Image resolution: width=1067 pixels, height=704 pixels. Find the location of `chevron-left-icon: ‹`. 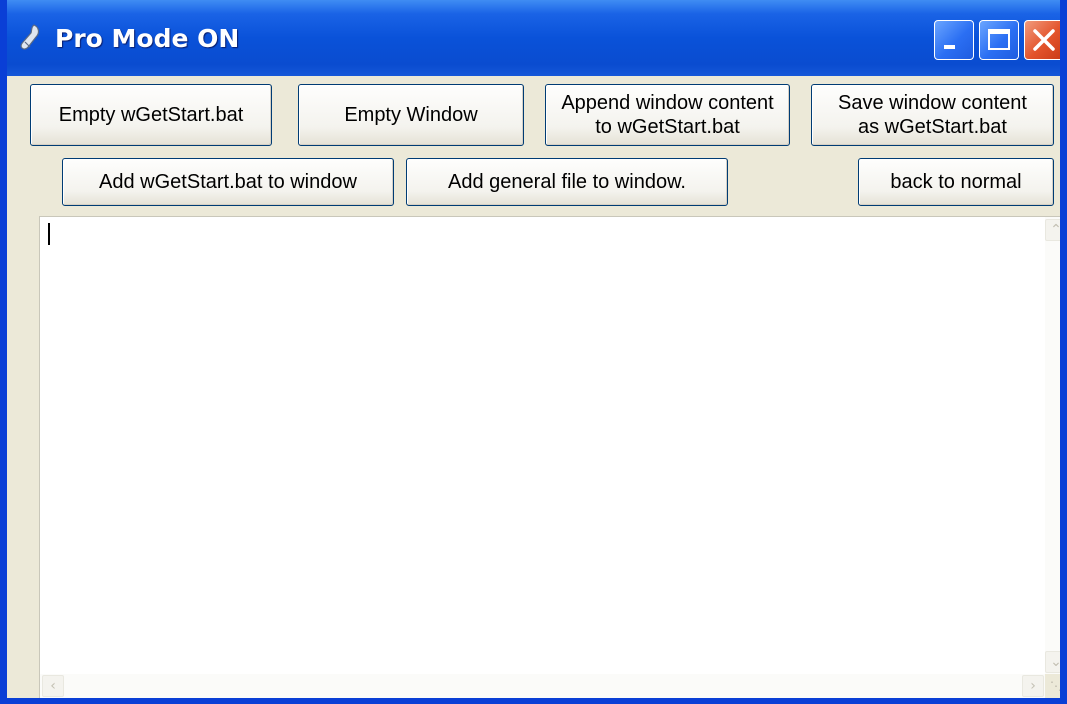

chevron-left-icon: ‹ is located at coordinates (53, 686).